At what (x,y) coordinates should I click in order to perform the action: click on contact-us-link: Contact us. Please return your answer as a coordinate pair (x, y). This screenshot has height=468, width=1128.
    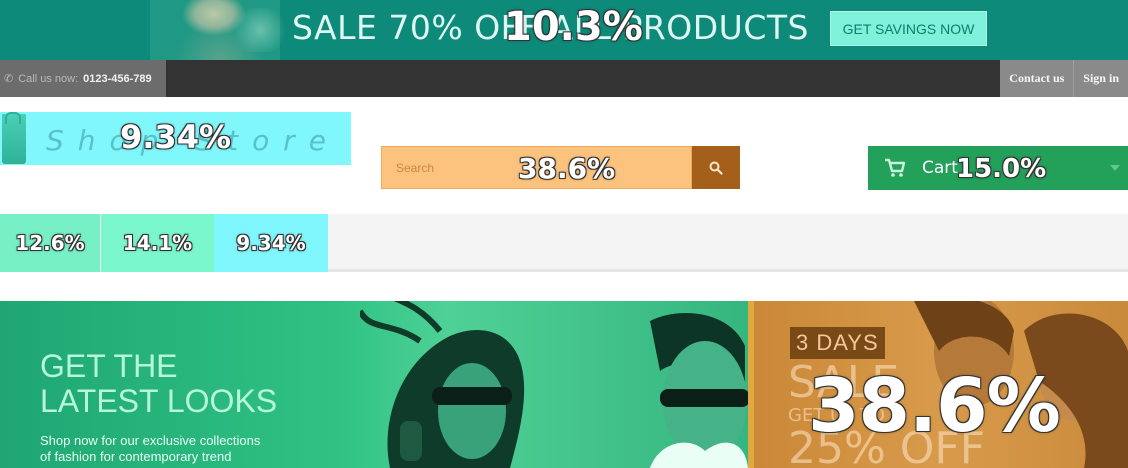
    Looking at the image, I should click on (1037, 78).